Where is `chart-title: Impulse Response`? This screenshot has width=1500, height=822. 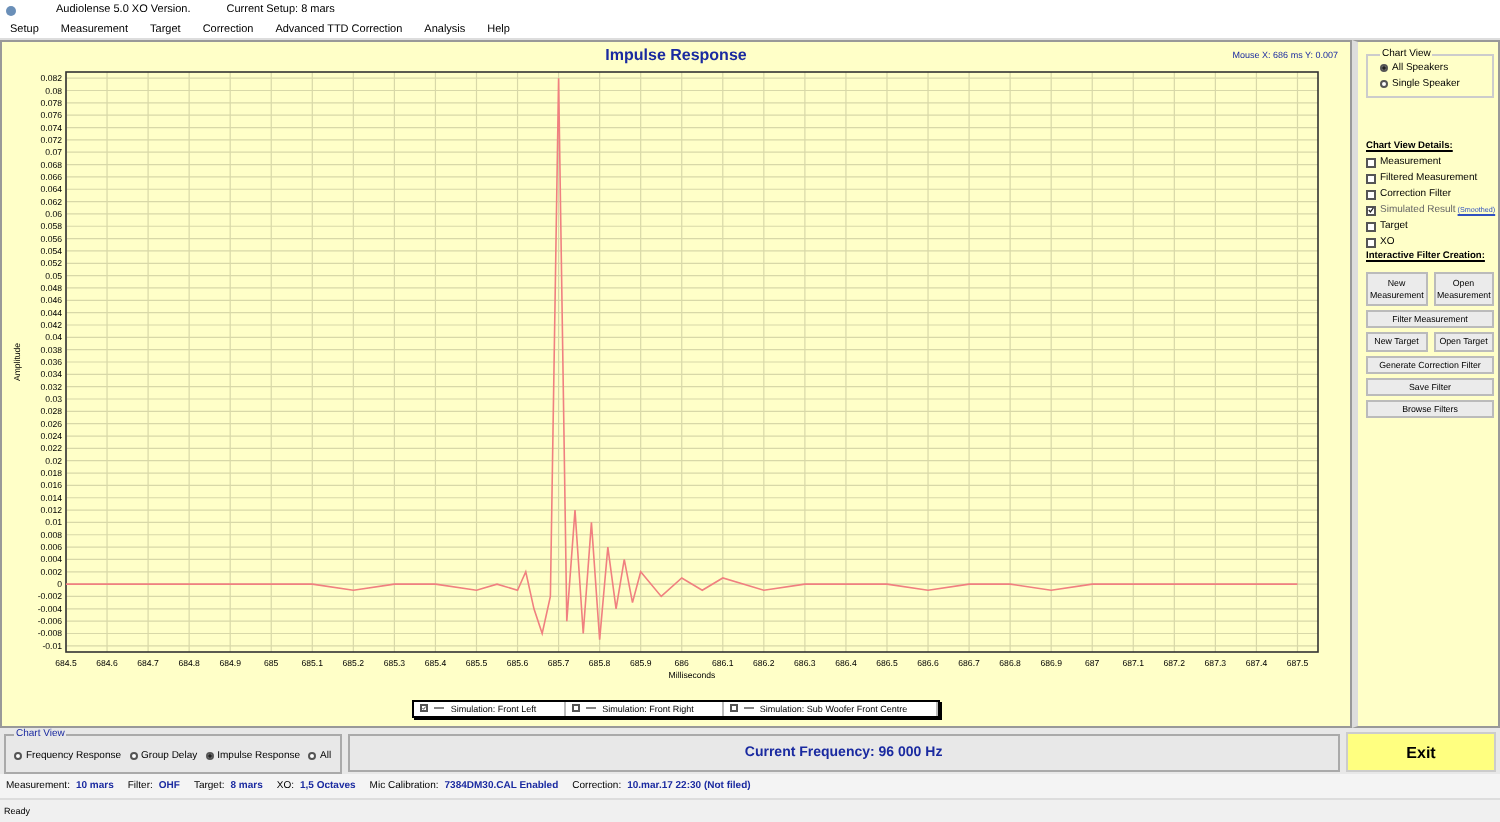
chart-title: Impulse Response is located at coordinates (676, 54).